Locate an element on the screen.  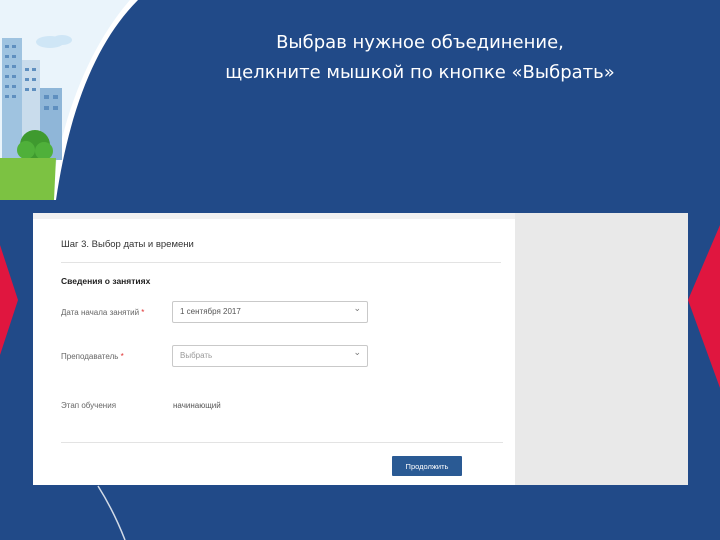
teacher-label-text: Преподаватель is located at coordinates (90, 356).